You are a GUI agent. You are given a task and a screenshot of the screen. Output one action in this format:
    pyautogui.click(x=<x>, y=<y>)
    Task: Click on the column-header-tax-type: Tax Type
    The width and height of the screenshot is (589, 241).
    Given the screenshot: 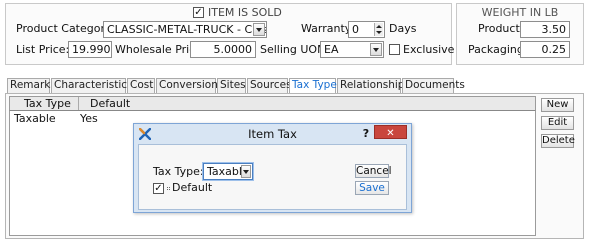 What is the action you would take?
    pyautogui.click(x=47, y=103)
    